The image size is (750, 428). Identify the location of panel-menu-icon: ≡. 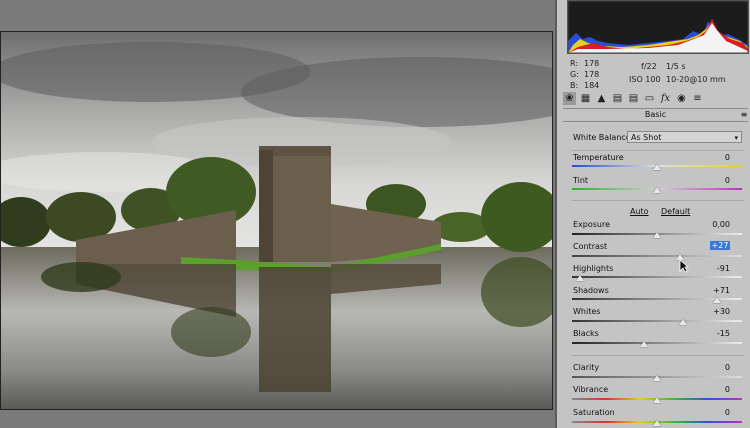
(744, 115).